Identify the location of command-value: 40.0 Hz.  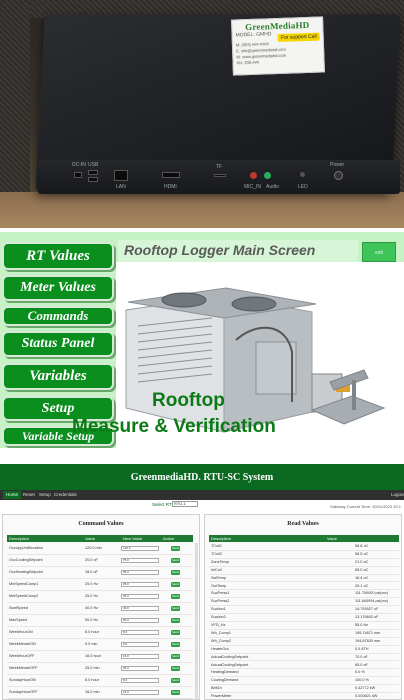
(92, 608).